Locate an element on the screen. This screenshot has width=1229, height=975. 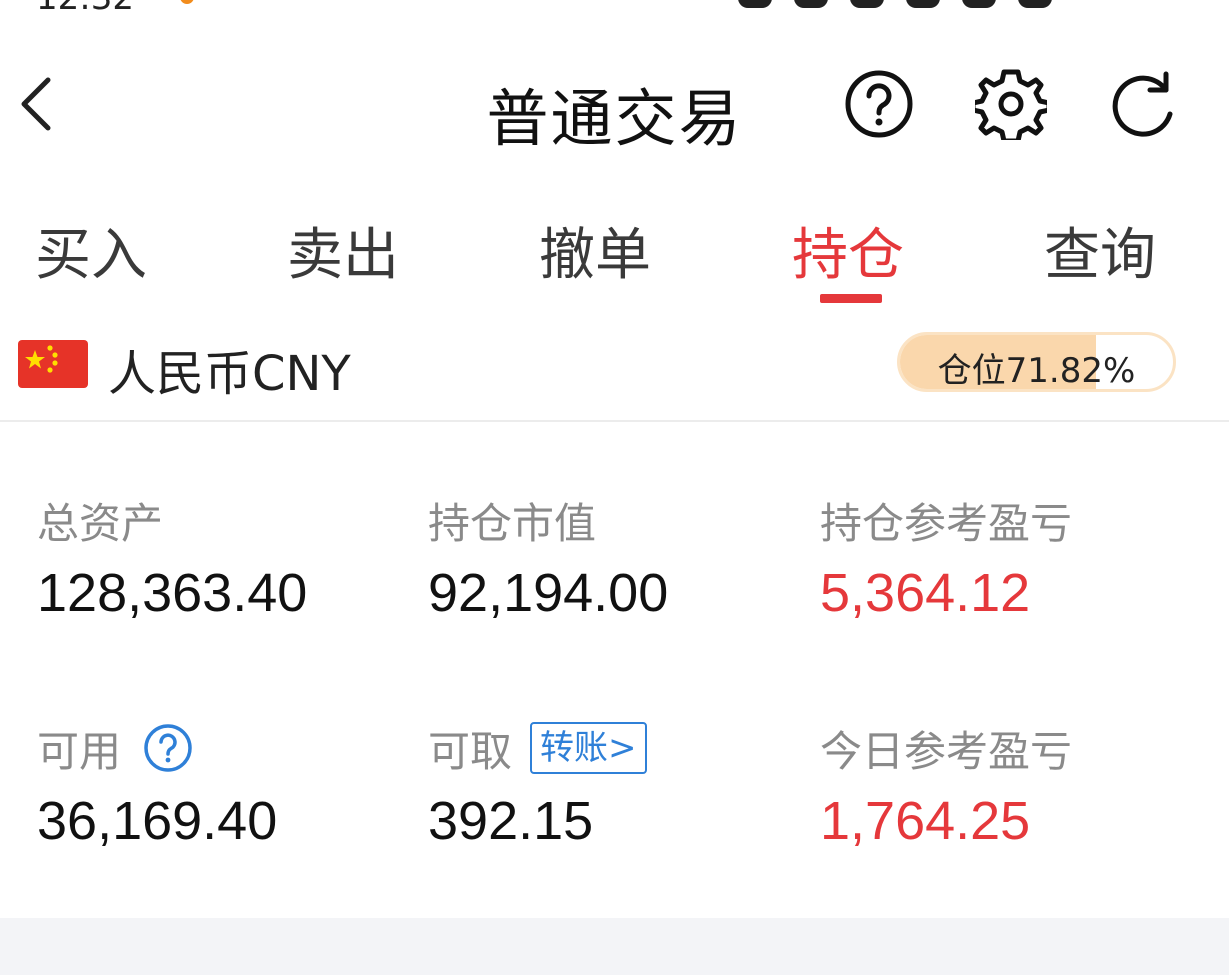
system-icons is located at coordinates (895, 4).